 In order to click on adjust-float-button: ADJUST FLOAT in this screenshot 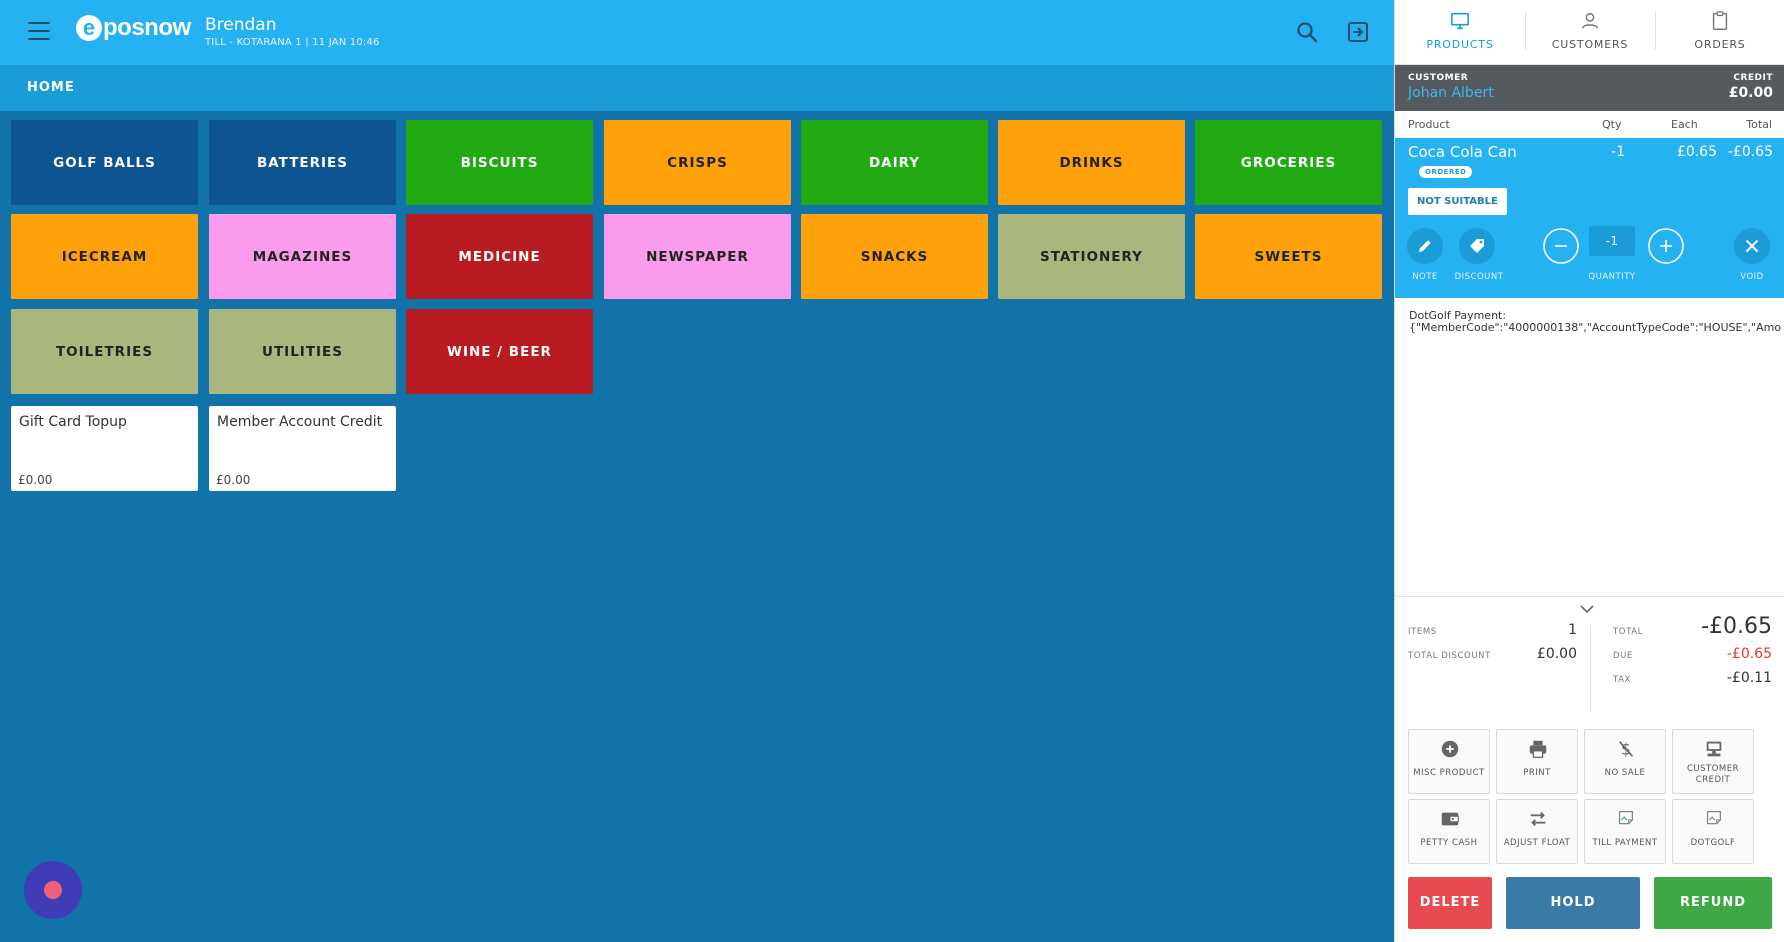, I will do `click(1537, 831)`.